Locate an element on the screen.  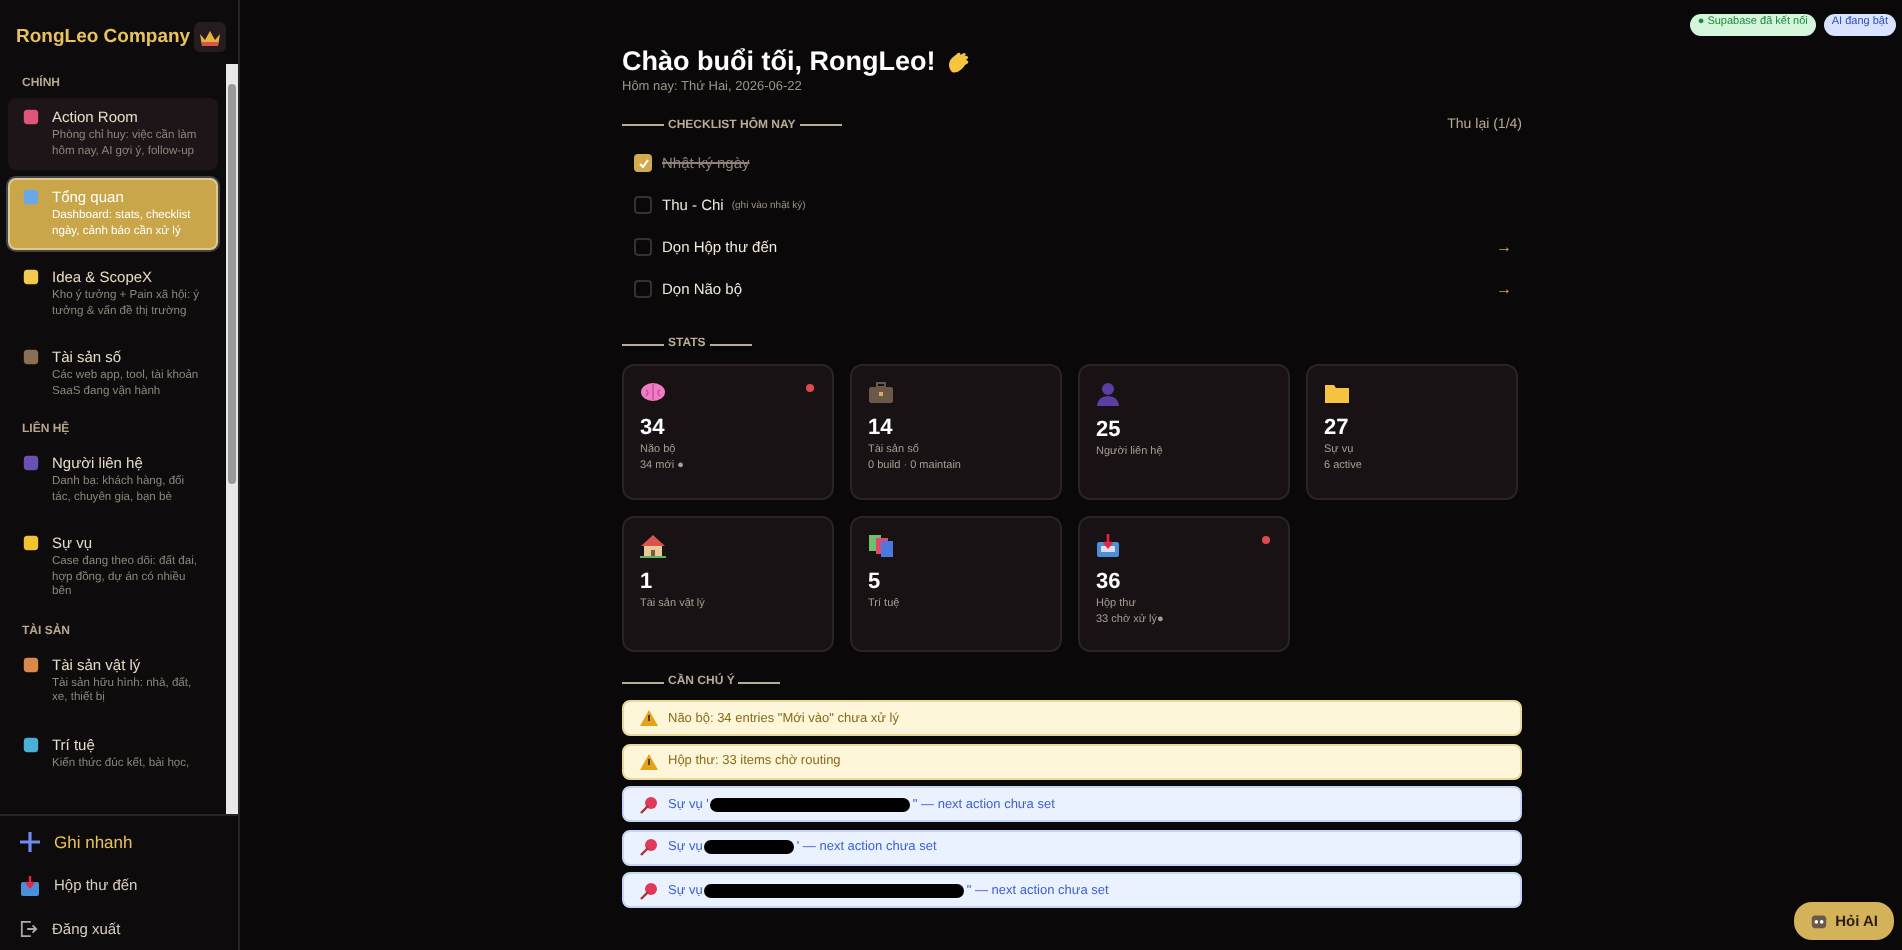
brand-title: RongLeo Company is located at coordinates (103, 37).